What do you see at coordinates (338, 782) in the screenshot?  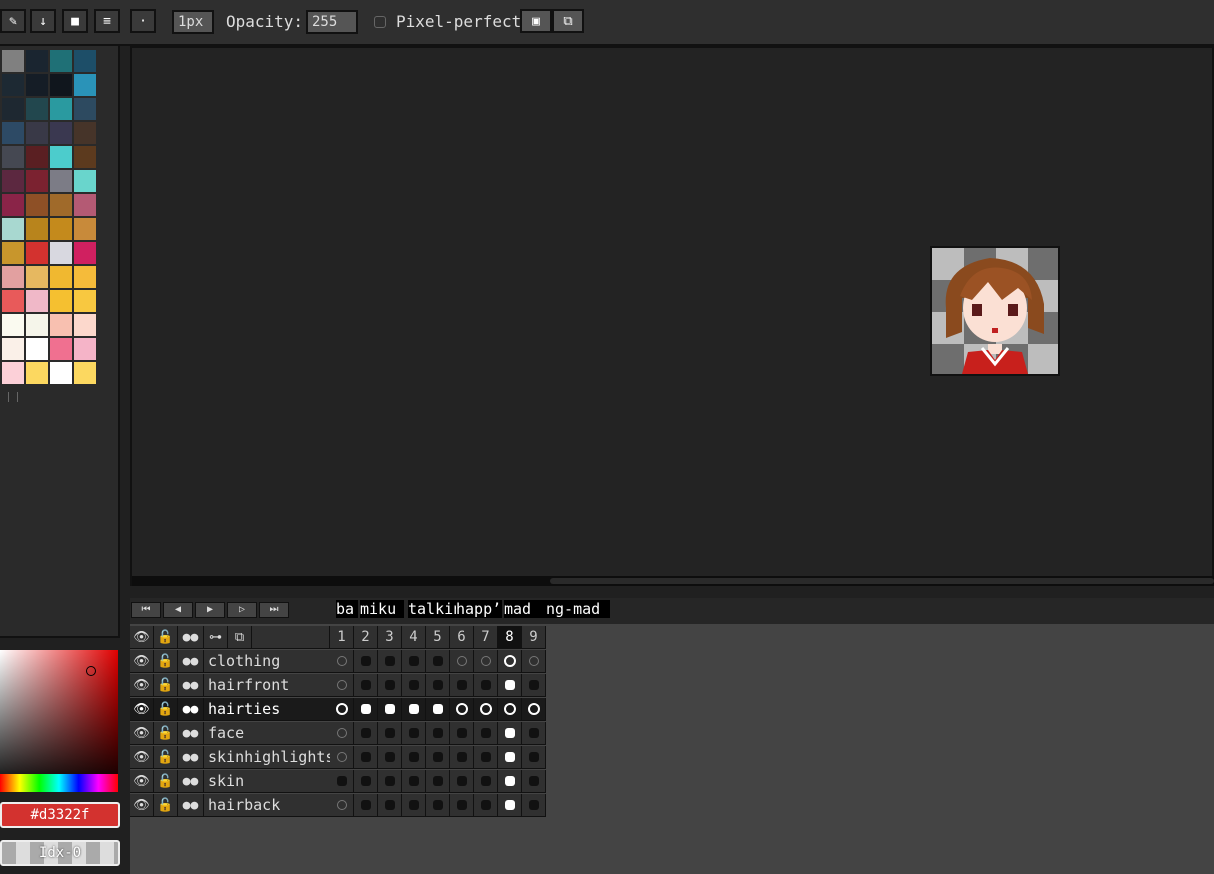 I see `layer-row: 👁 🔓 ●● skin` at bounding box center [338, 782].